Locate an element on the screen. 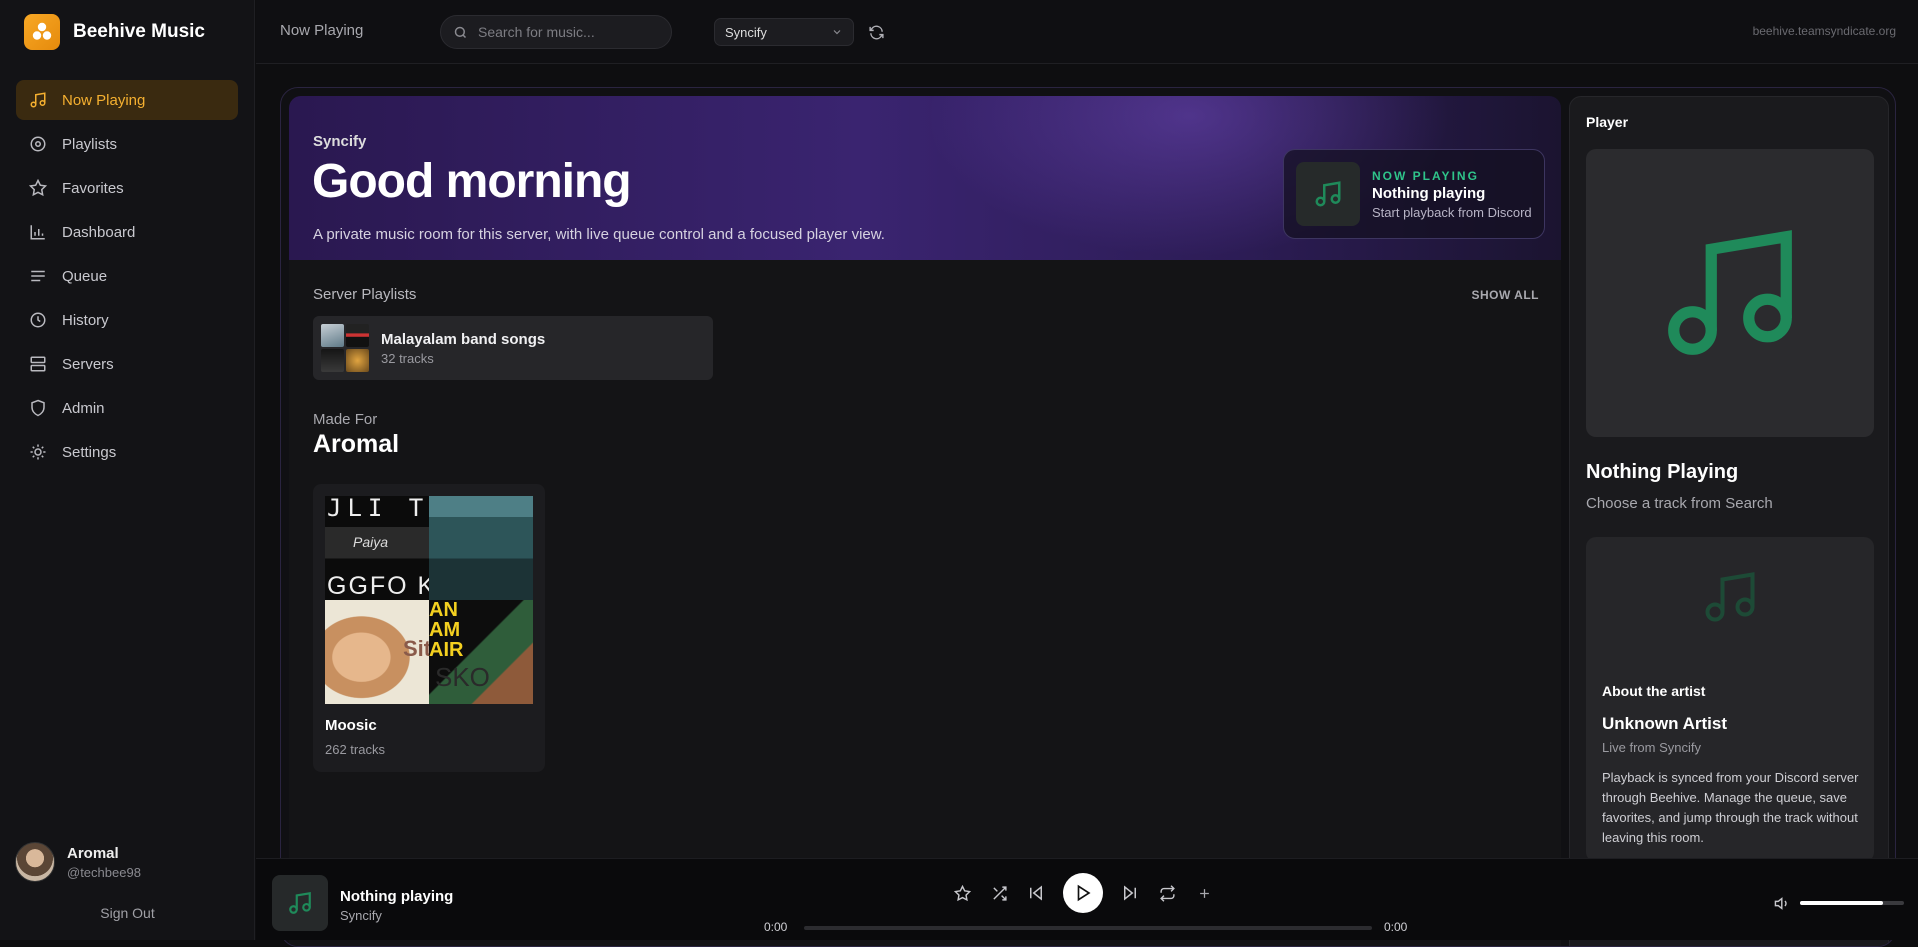  sidebar-item-label: Queue is located at coordinates (85, 276).